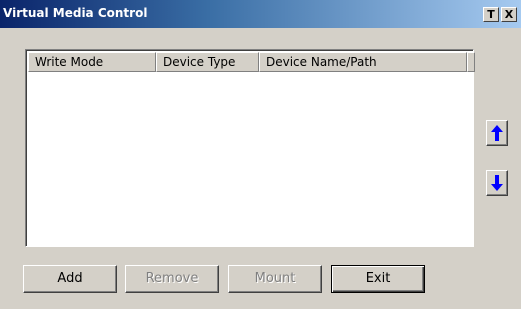 The height and width of the screenshot is (309, 521). Describe the element at coordinates (70, 279) in the screenshot. I see `add-button: Add` at that location.